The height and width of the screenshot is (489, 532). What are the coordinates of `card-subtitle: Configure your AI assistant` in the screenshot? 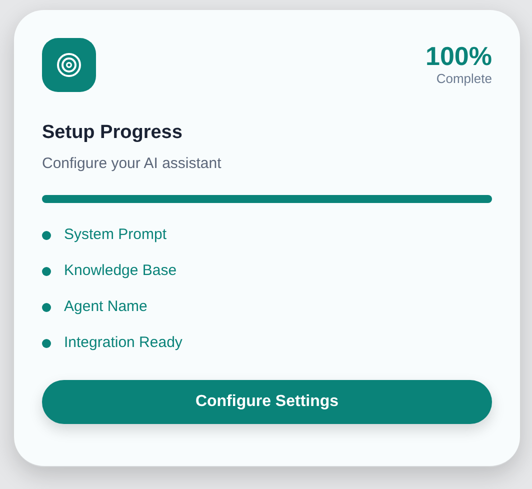 It's located at (132, 164).